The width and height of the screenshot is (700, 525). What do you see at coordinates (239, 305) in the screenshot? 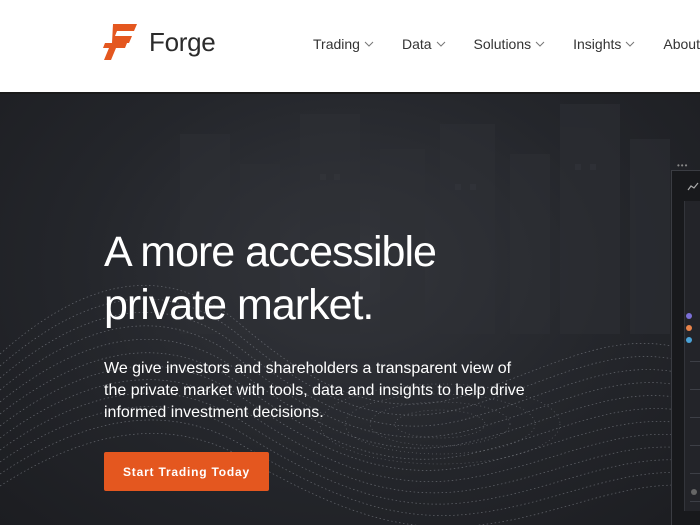
I see `headline-line-2: private market.` at bounding box center [239, 305].